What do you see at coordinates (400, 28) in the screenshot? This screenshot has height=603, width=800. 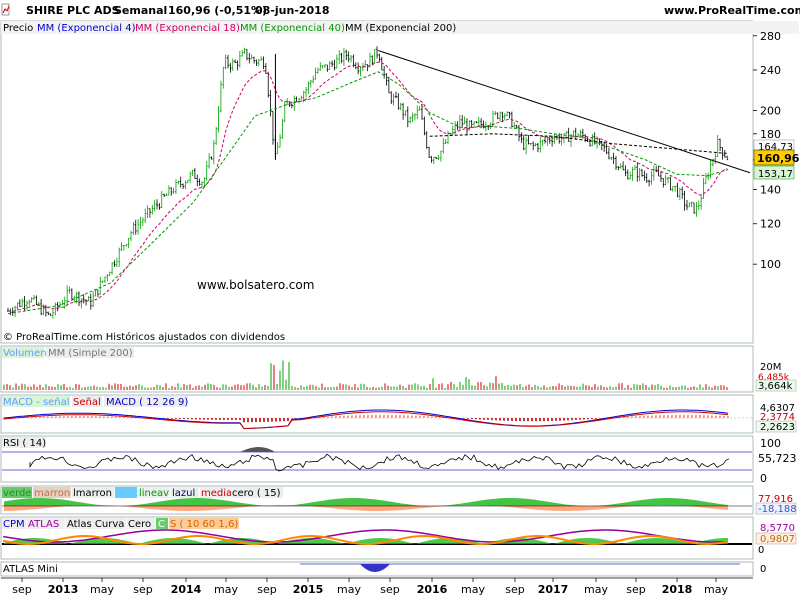 I see `legend-ema200: MM (Exponencial 200)` at bounding box center [400, 28].